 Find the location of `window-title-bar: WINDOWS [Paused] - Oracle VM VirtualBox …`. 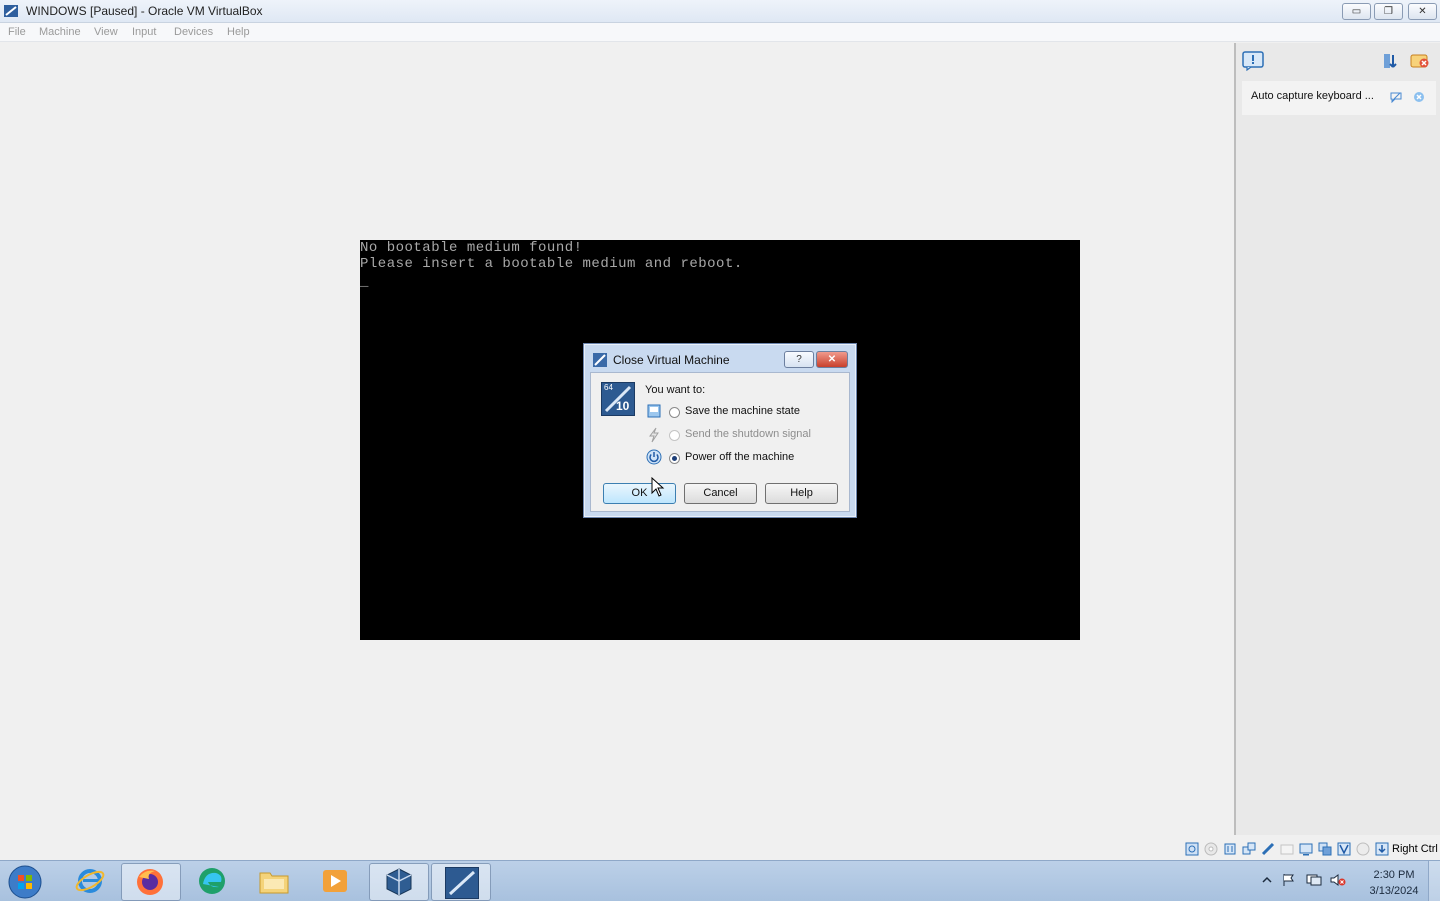

window-title-bar: WINDOWS [Paused] - Oracle VM VirtualBox … is located at coordinates (720, 11).